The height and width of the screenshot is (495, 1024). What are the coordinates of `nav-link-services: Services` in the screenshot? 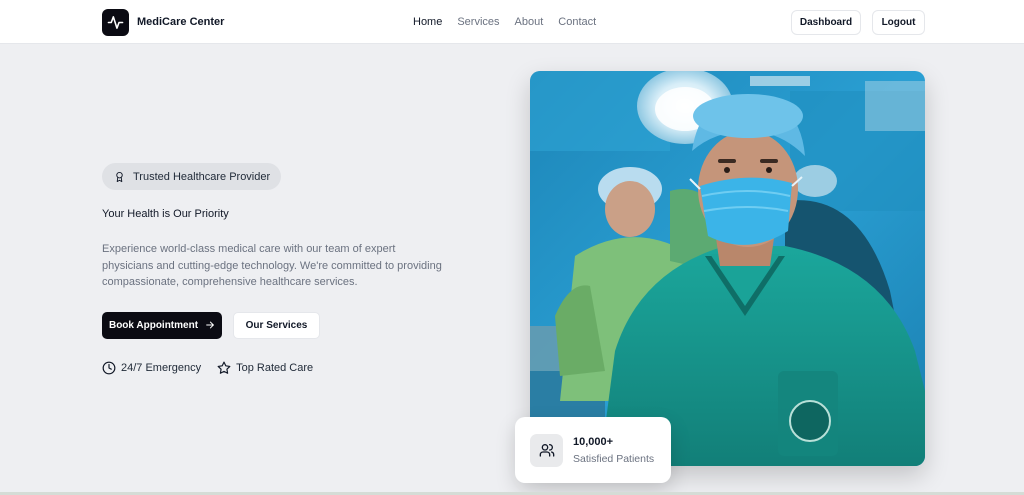 It's located at (478, 22).